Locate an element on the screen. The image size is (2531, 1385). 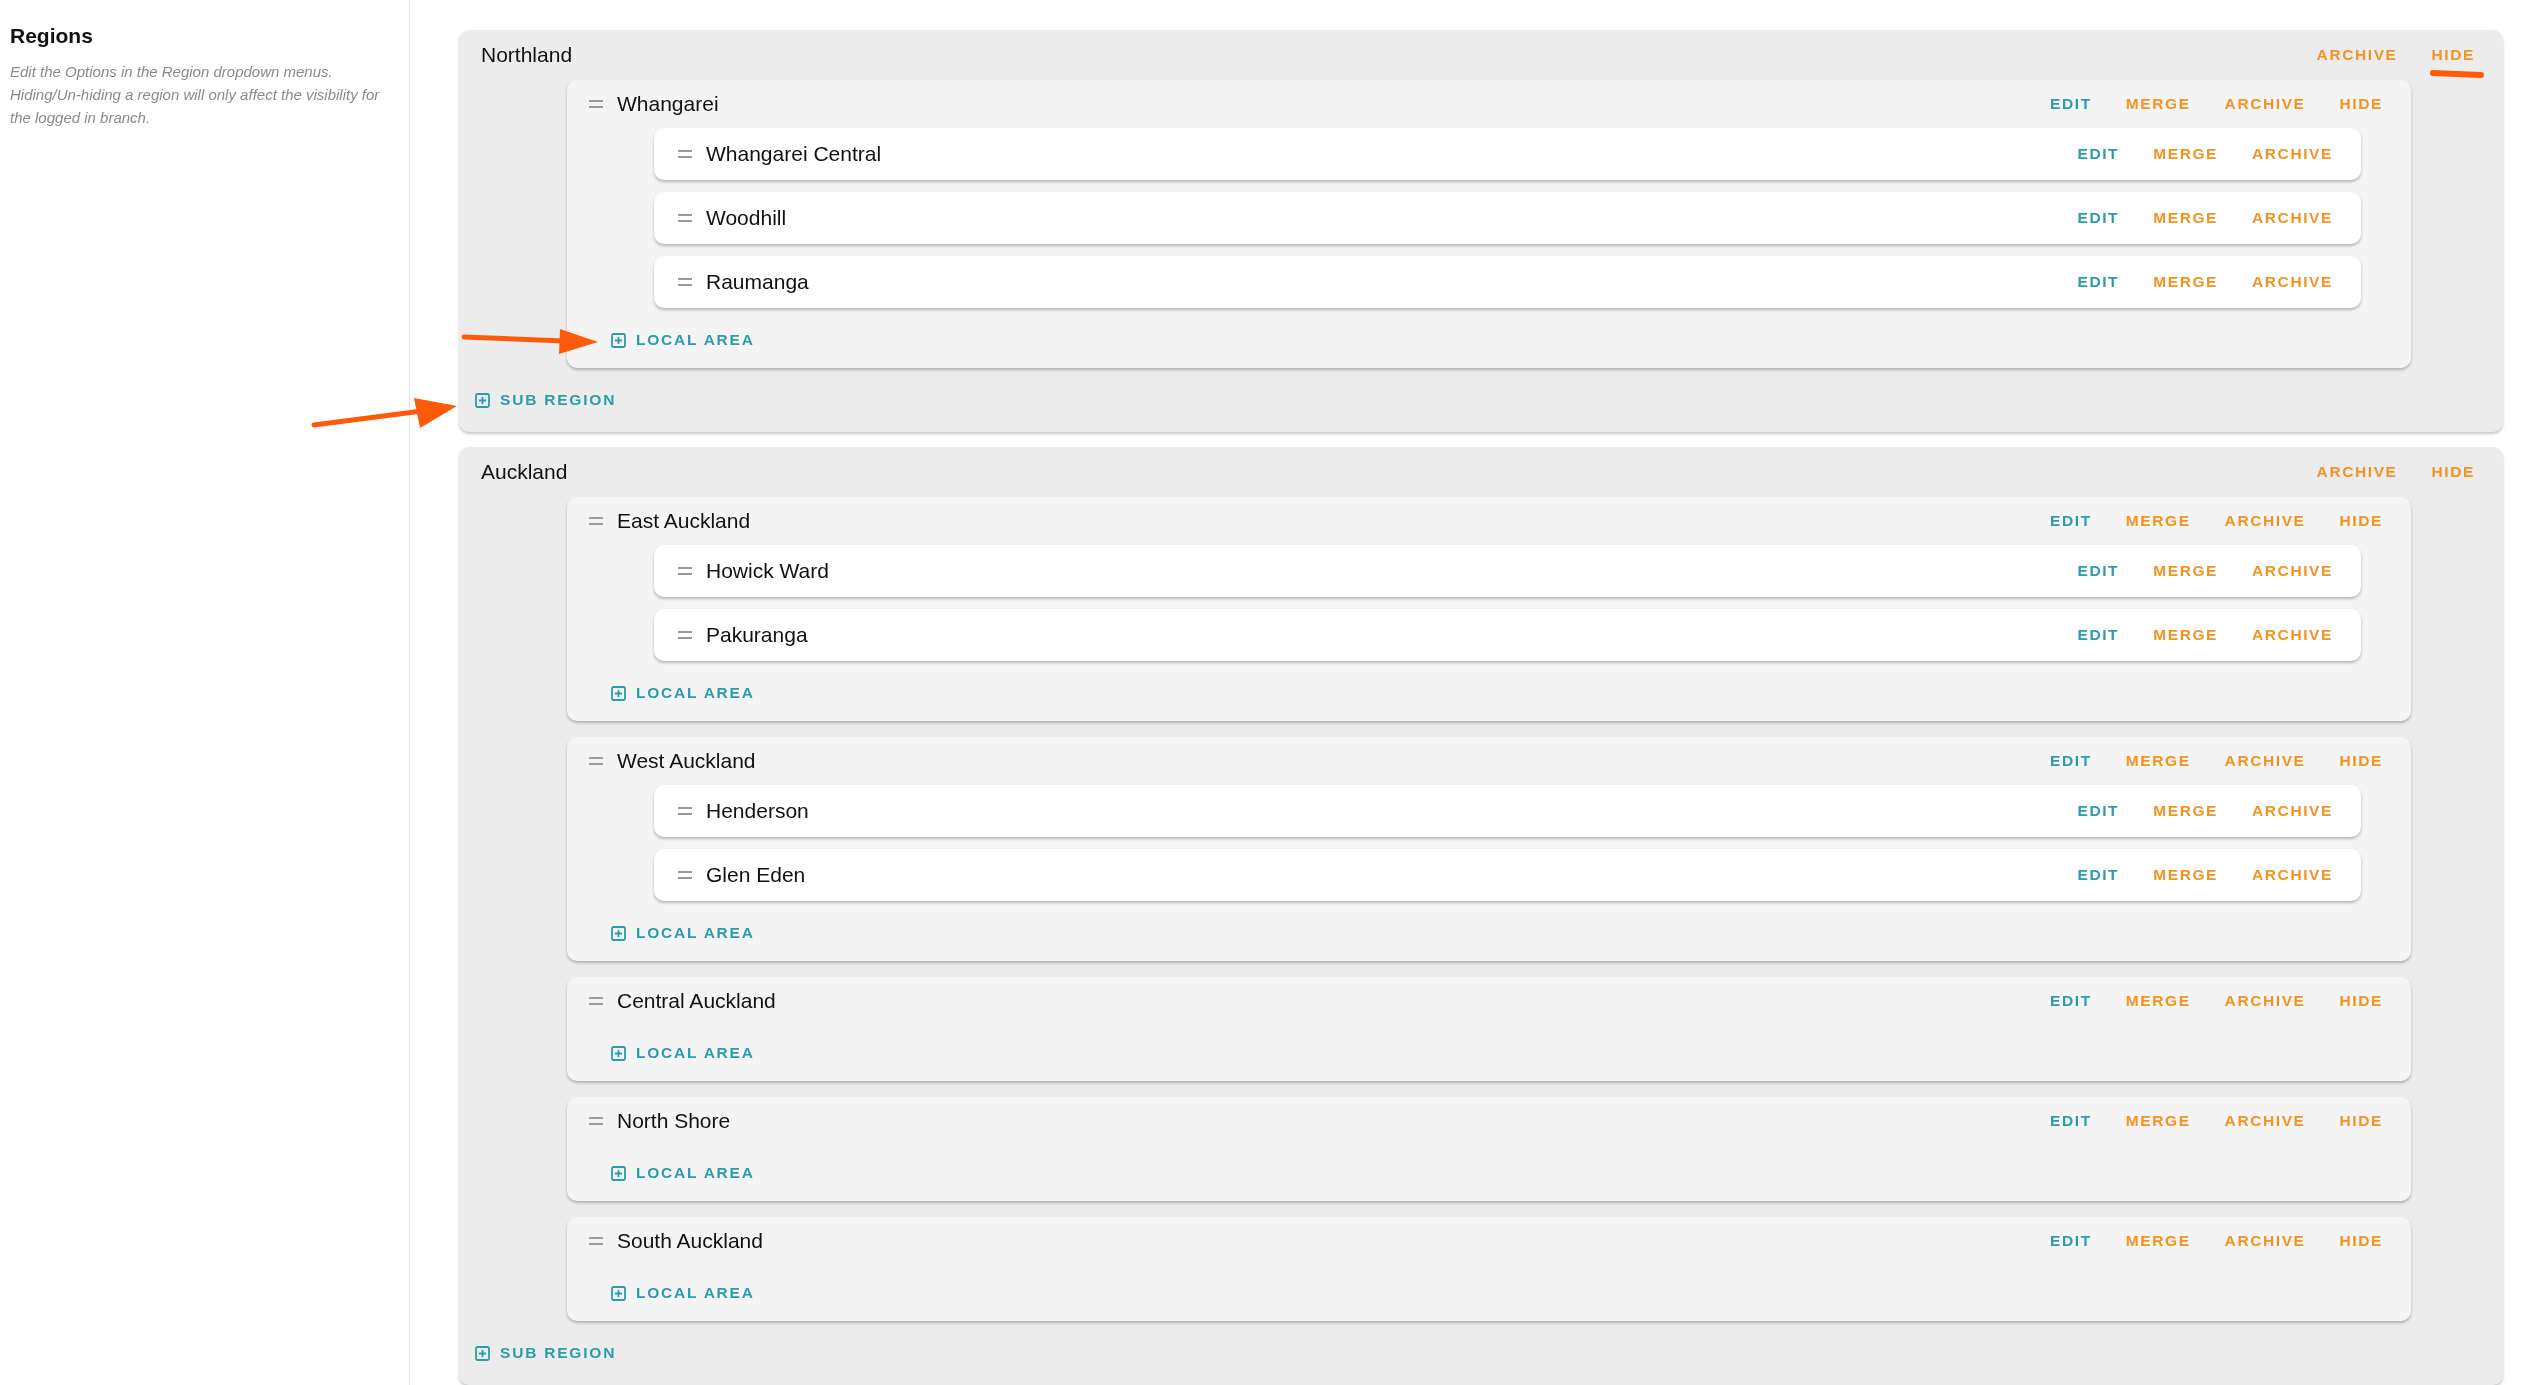
sub-region-name: West Auckland is located at coordinates (687, 761).